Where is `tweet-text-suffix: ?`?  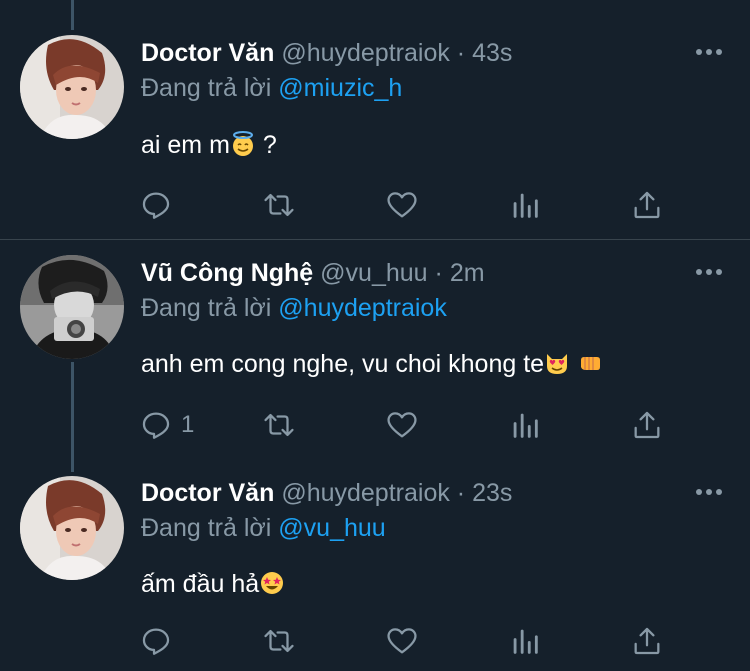 tweet-text-suffix: ? is located at coordinates (266, 145).